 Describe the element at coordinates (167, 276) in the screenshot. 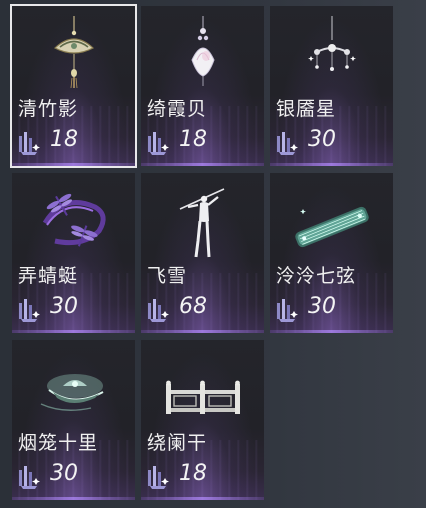

I see `item-name: 飞雪` at that location.